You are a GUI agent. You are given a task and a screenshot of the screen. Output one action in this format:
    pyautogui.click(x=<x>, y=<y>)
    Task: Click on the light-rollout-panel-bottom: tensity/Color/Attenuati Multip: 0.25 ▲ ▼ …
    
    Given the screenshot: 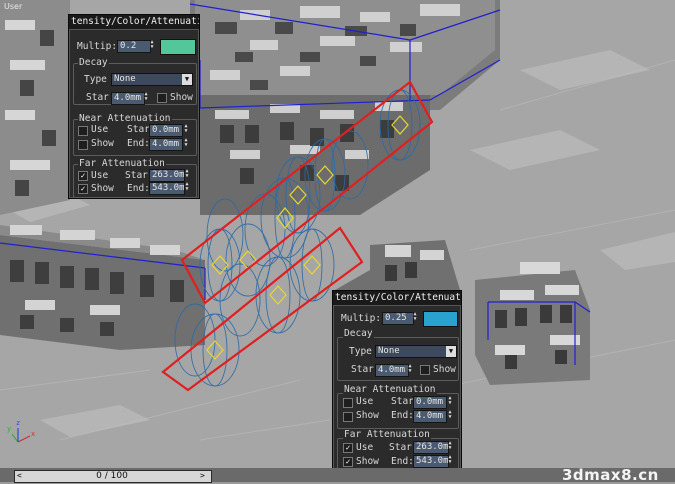 What is the action you would take?
    pyautogui.click(x=397, y=382)
    